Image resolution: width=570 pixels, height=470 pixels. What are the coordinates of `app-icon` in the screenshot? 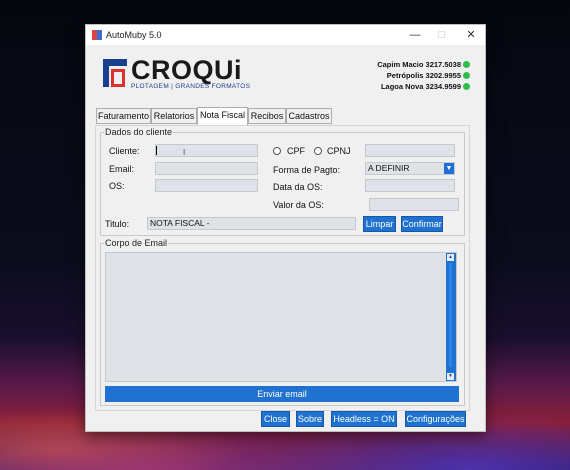 It's located at (97, 35).